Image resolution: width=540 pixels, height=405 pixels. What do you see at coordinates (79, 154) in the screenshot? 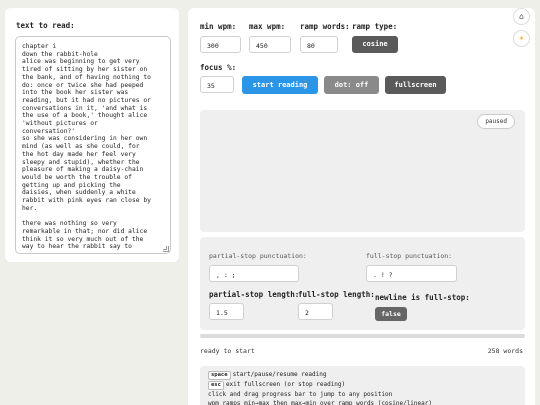
I see `text-line: the hot day made her feel very` at bounding box center [79, 154].